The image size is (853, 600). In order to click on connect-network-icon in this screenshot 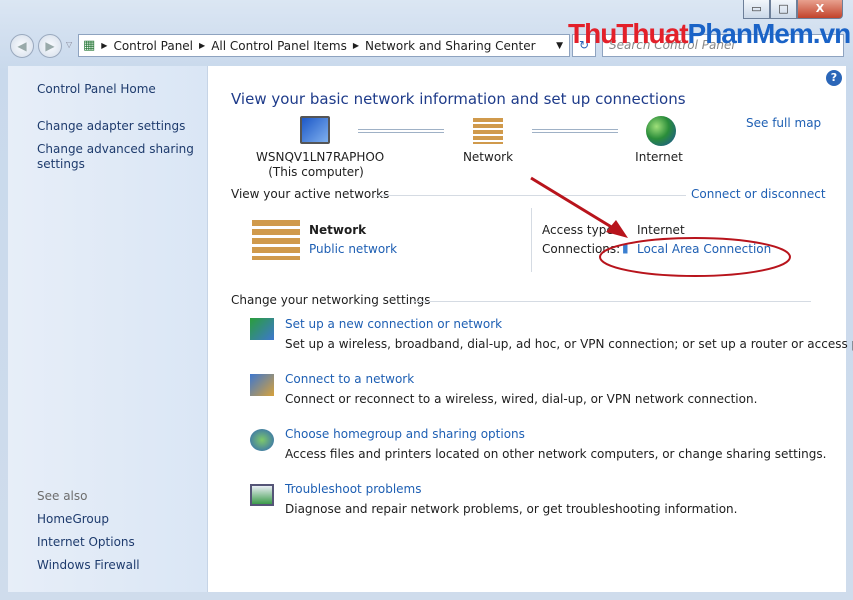, I will do `click(262, 385)`.